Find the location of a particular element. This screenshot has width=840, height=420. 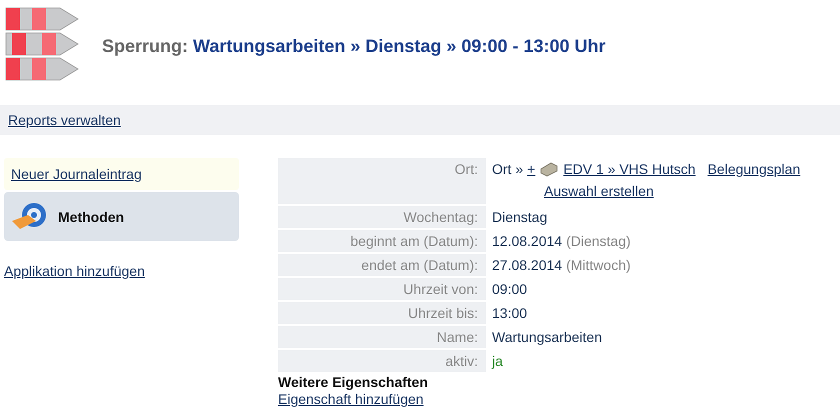

reports-link: Reports verwalten is located at coordinates (64, 120).